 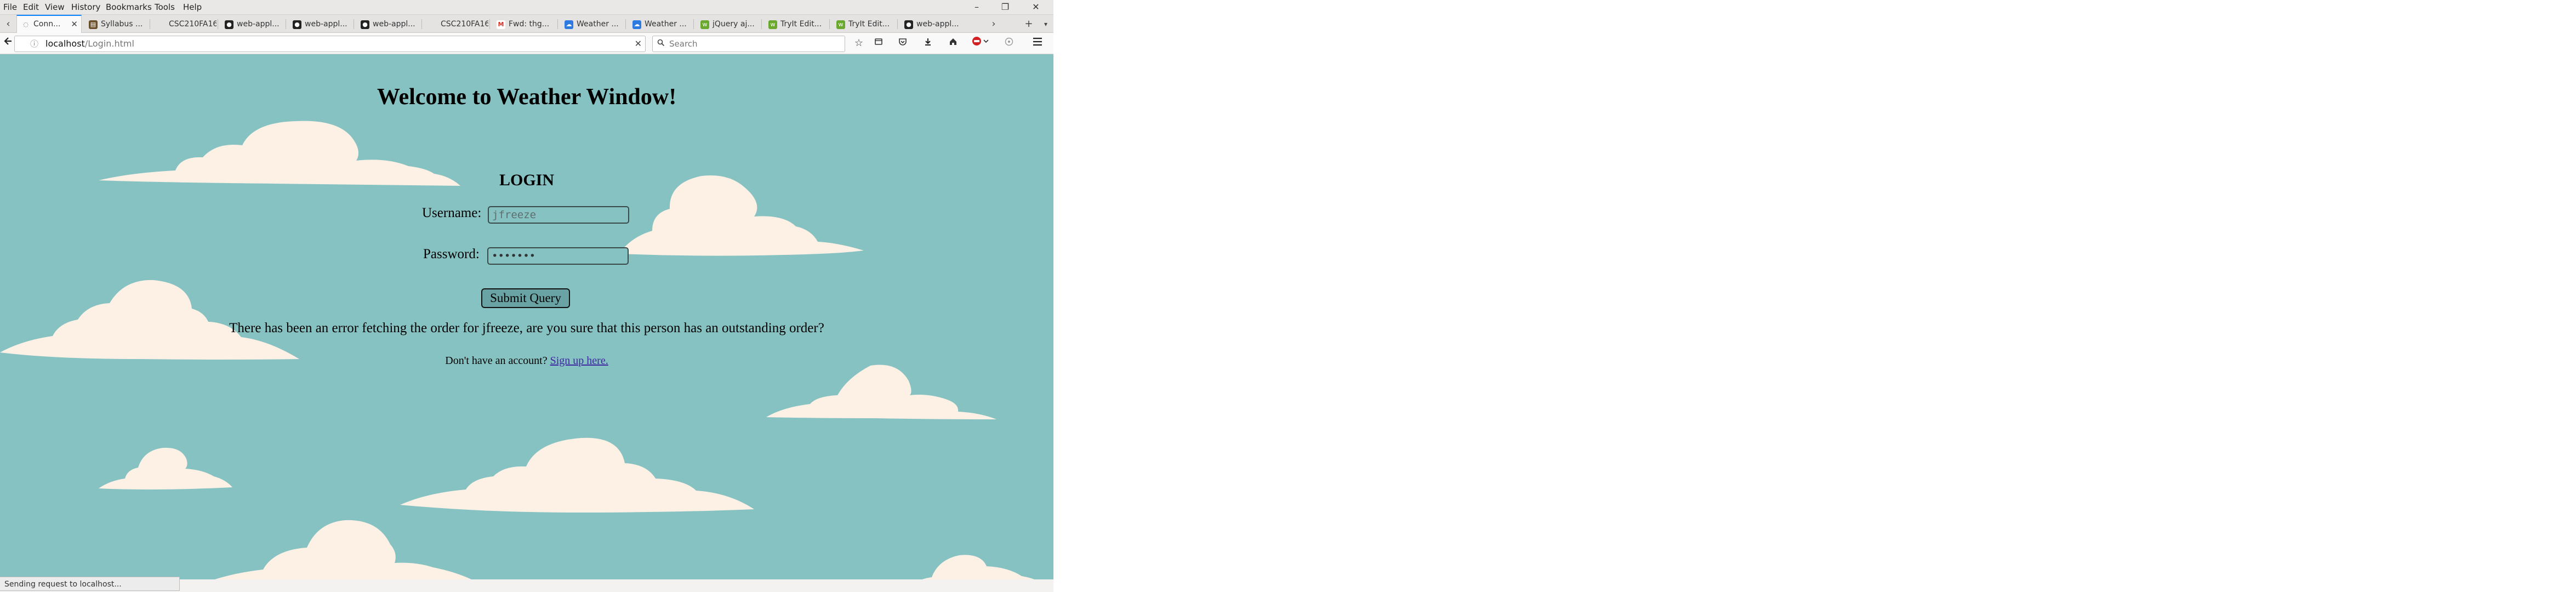 I want to click on document-icon: ▤, so click(x=93, y=24).